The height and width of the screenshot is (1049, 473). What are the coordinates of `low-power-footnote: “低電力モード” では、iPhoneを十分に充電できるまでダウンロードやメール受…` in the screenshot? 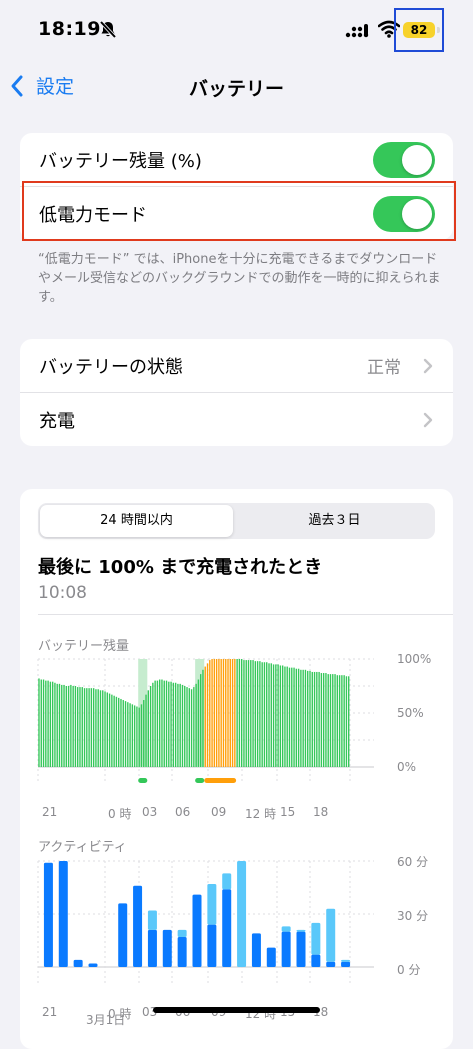 It's located at (239, 278).